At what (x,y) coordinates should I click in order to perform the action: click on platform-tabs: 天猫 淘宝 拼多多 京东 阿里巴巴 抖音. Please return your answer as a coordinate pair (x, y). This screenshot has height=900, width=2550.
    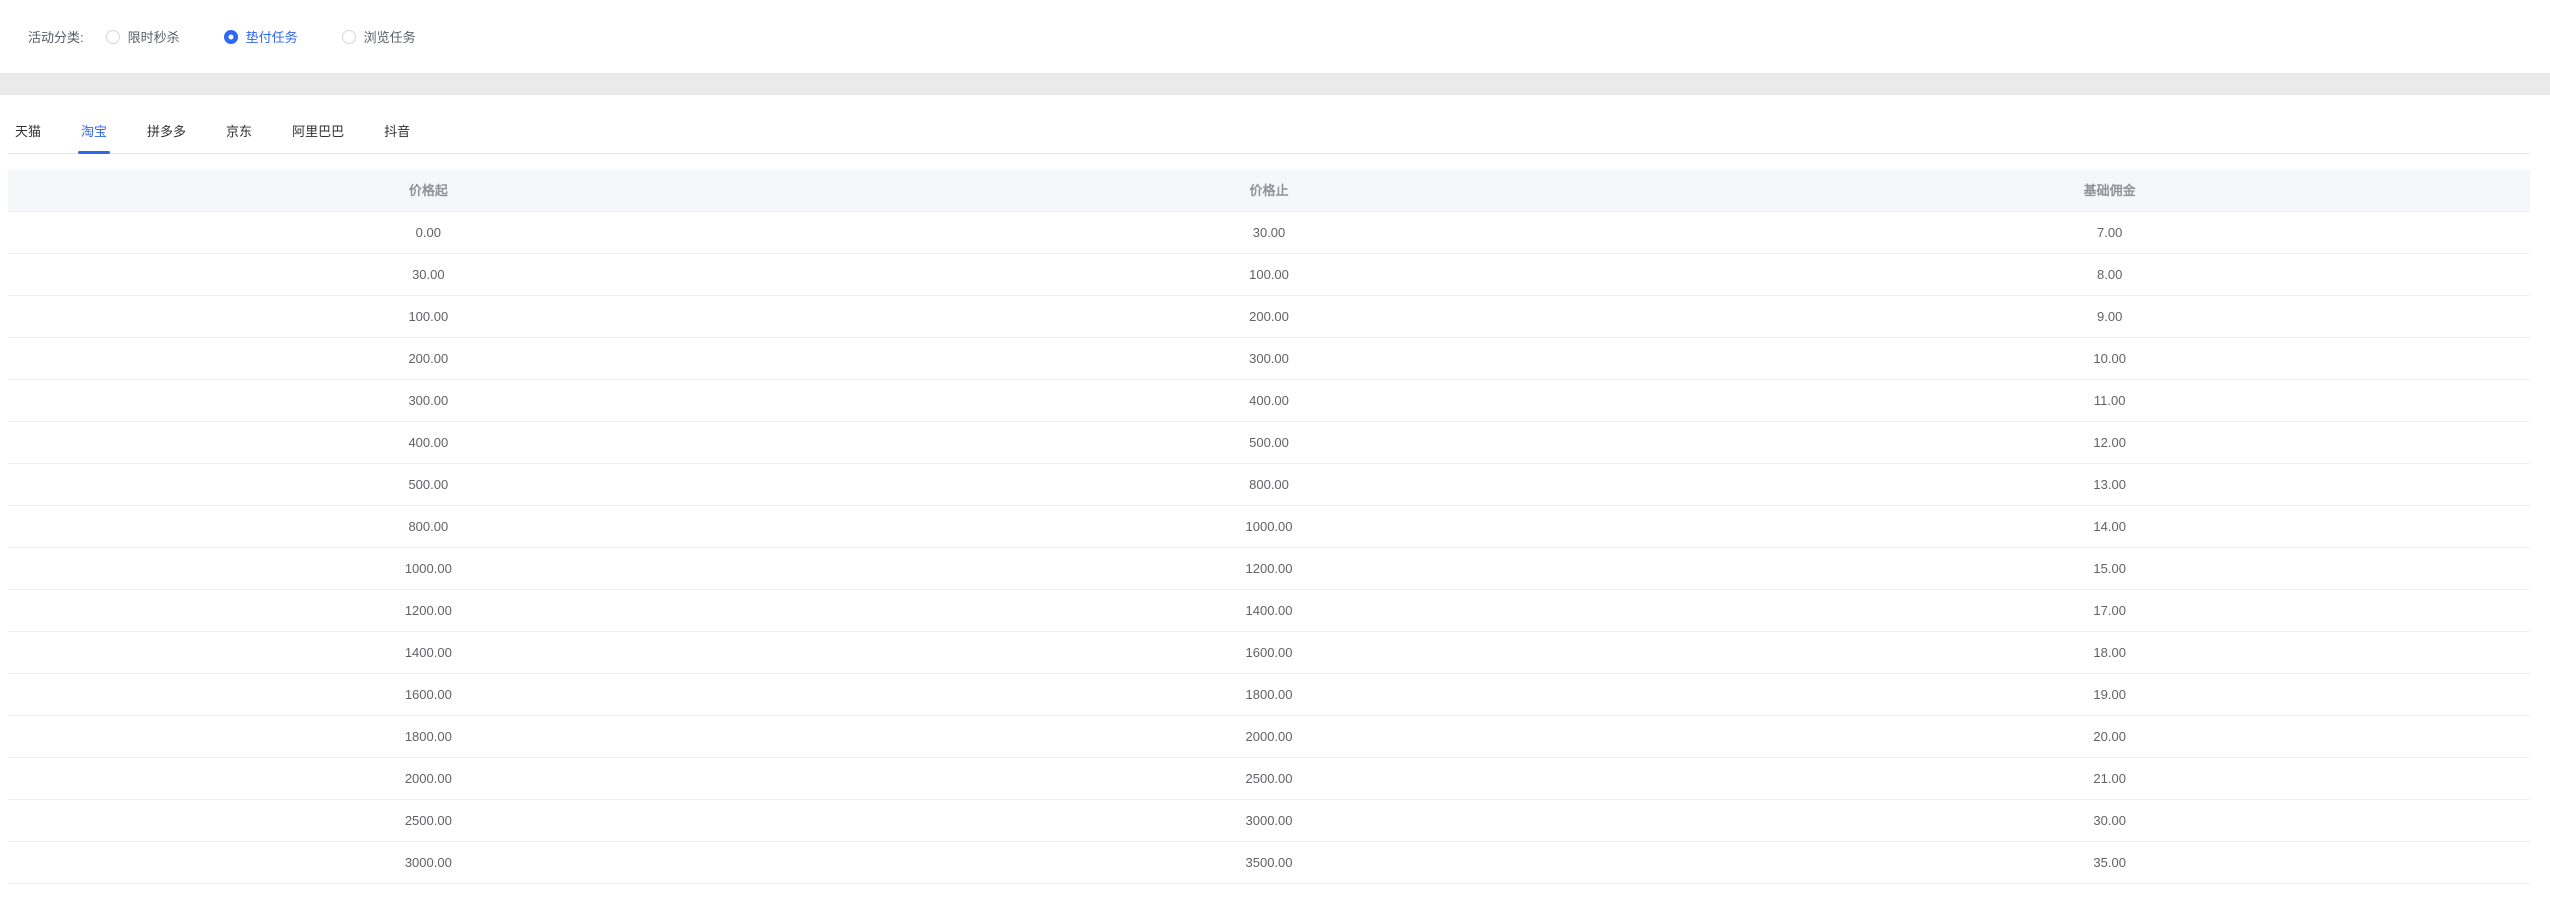
    Looking at the image, I should click on (1269, 124).